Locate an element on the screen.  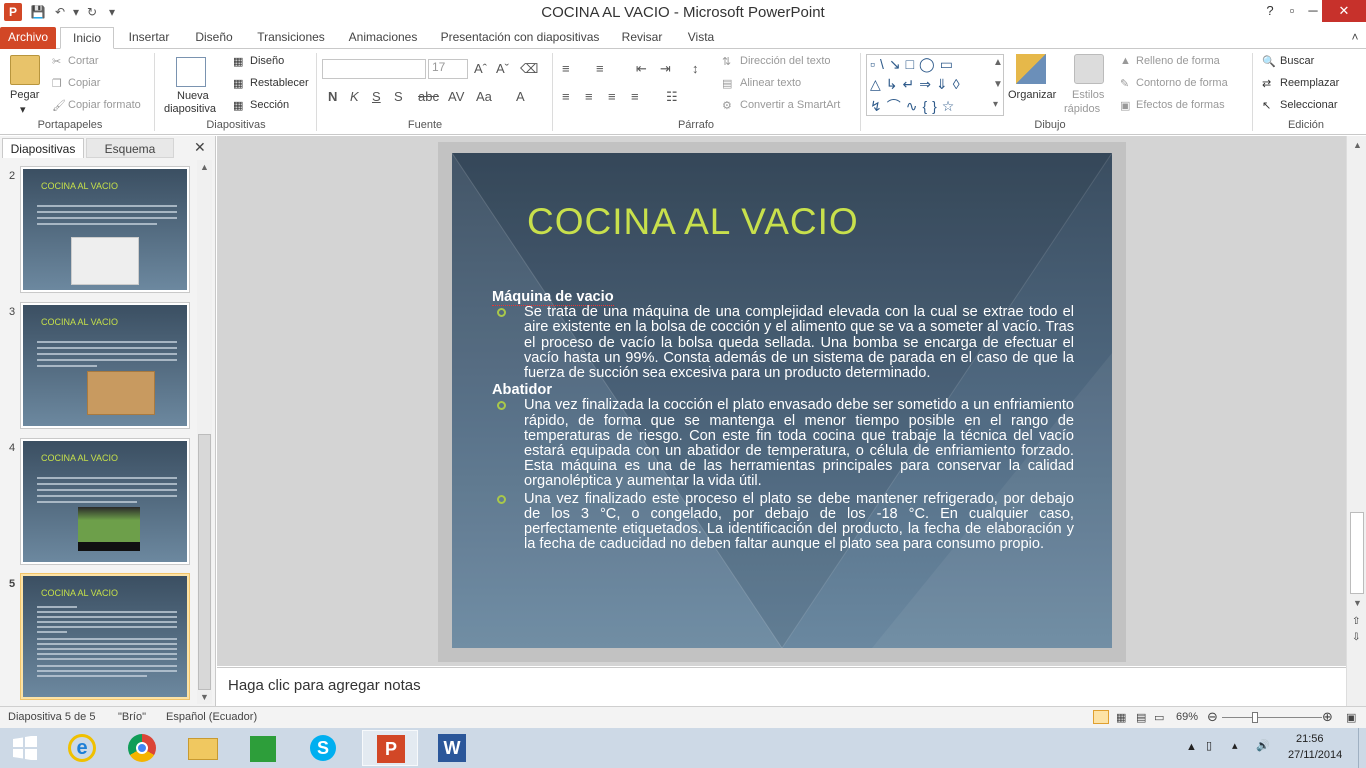
select-button: Seleccionar is located at coordinates (1308, 105).